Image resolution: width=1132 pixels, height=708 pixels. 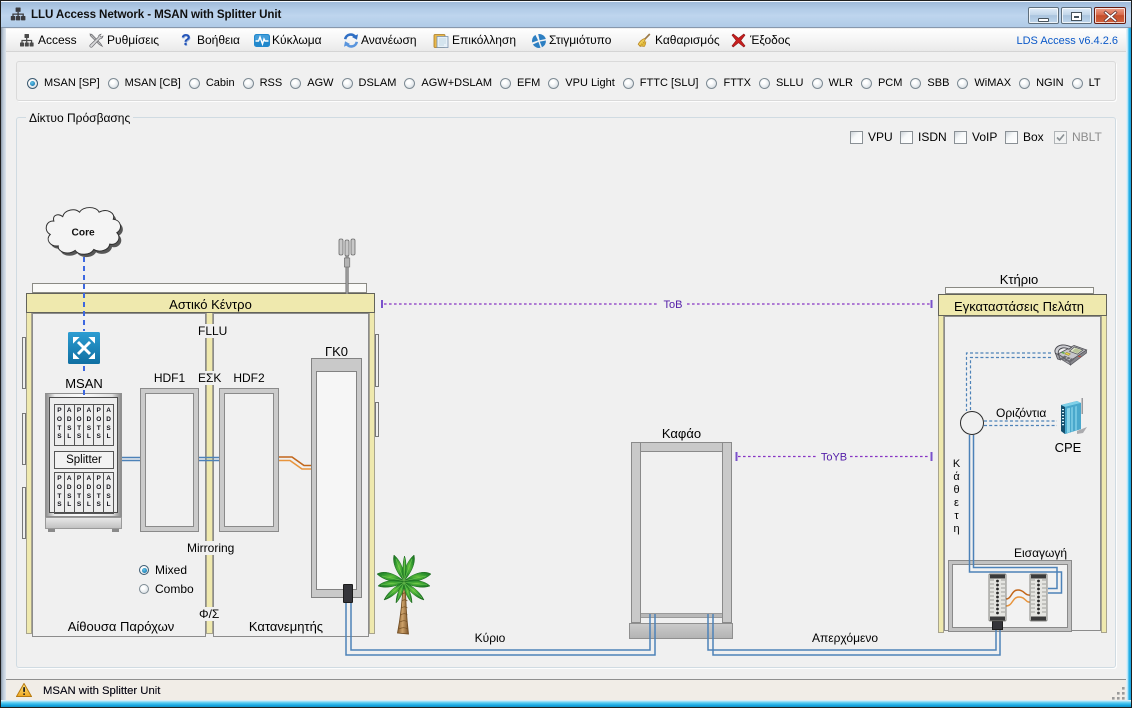 What do you see at coordinates (834, 458) in the screenshot?
I see `svg-text: ToYB` at bounding box center [834, 458].